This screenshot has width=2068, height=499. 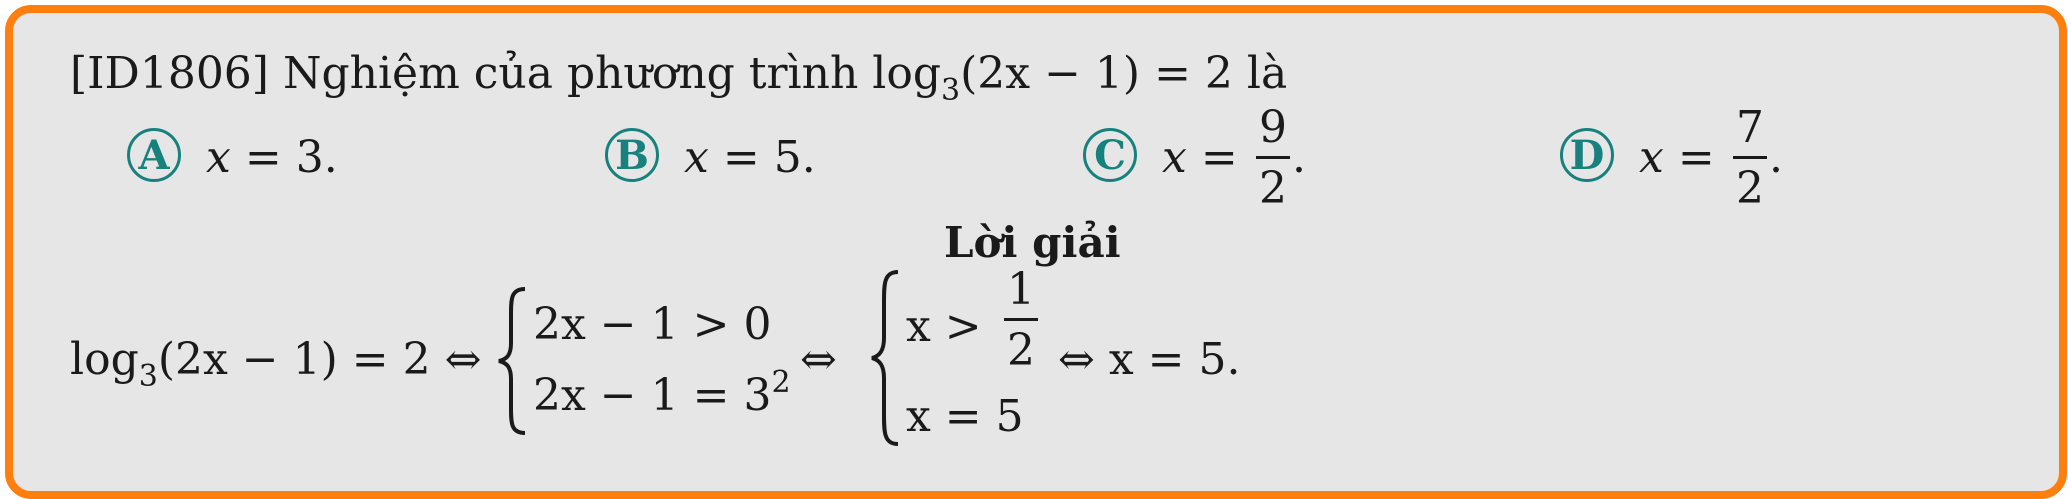 What do you see at coordinates (1273, 158) in the screenshot?
I see `option-c-fraction: 92` at bounding box center [1273, 158].